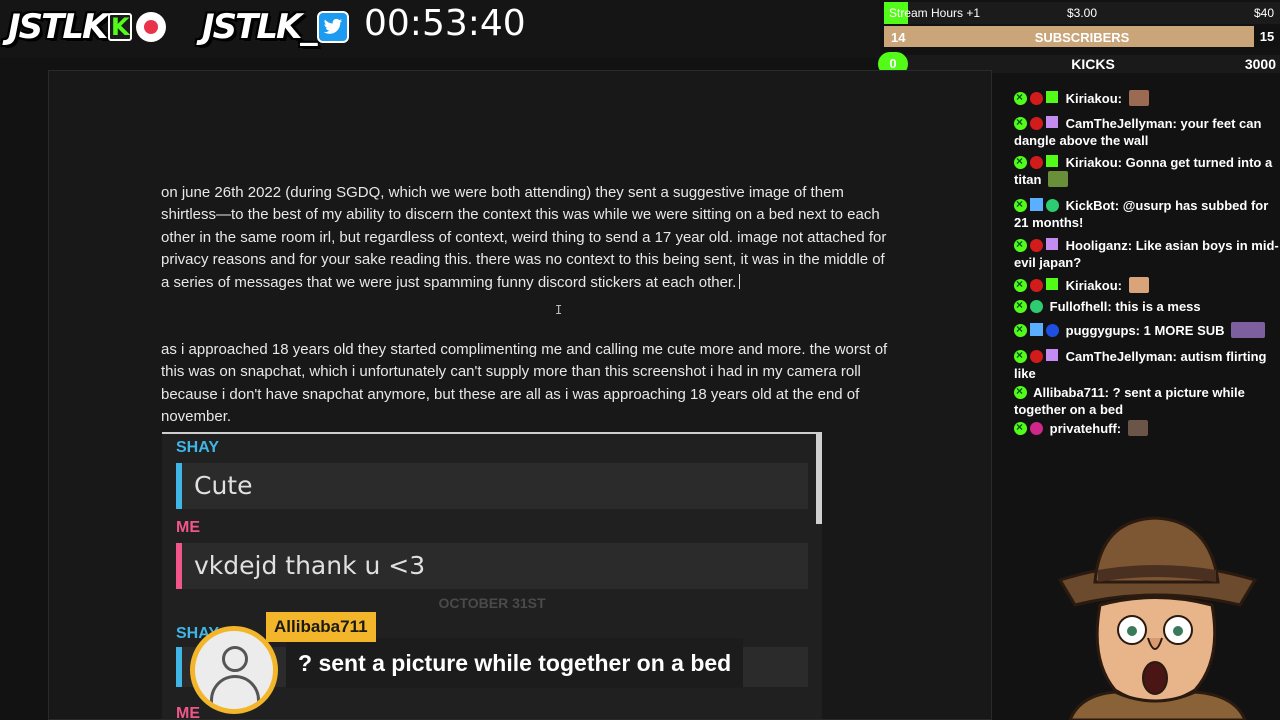  I want to click on chat-username: Allibaba711:, so click(1071, 392).